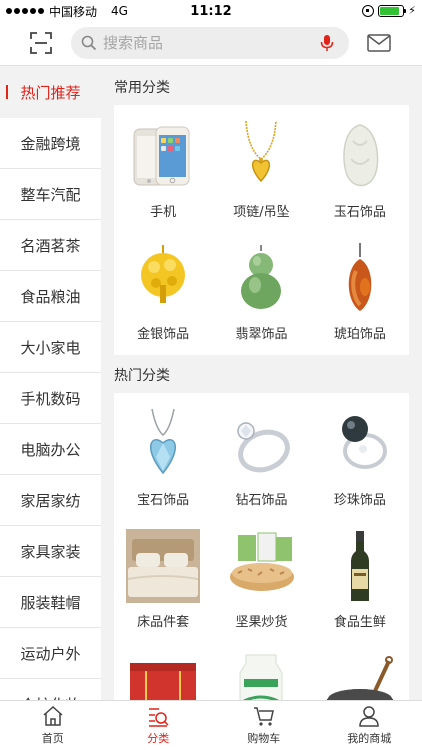 The image size is (422, 750). I want to click on sidebar-item-liquor-tea: 名酒茗茶, so click(50, 245).